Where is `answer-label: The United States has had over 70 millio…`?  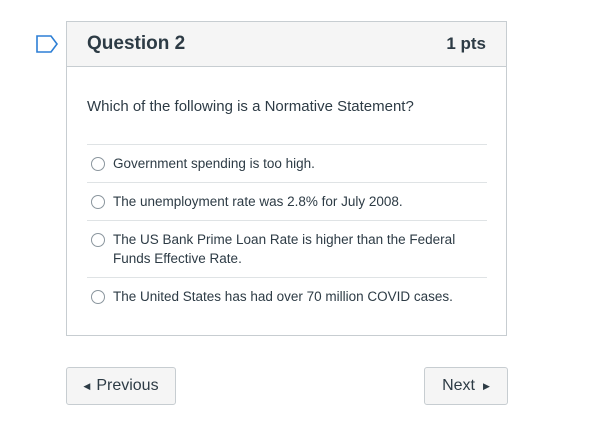
answer-label: The United States has had over 70 millio… is located at coordinates (283, 296).